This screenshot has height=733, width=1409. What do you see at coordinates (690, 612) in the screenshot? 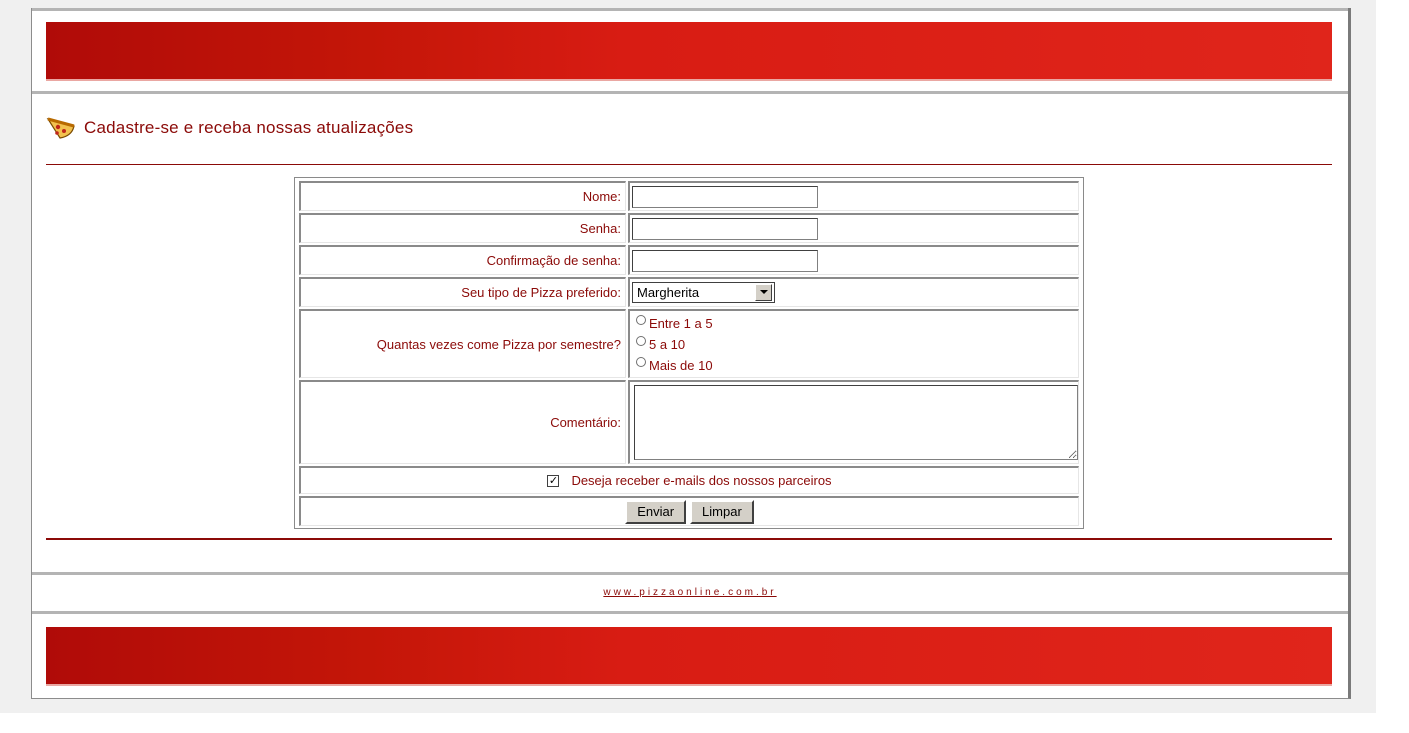
I see `footer-divider` at bounding box center [690, 612].